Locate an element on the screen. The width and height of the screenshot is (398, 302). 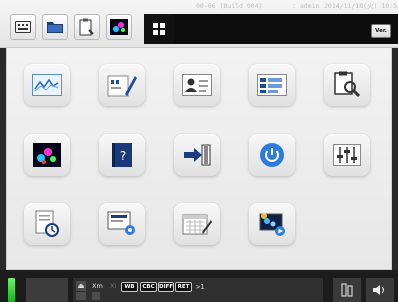
sample-tube-icon is located at coordinates (347, 290).